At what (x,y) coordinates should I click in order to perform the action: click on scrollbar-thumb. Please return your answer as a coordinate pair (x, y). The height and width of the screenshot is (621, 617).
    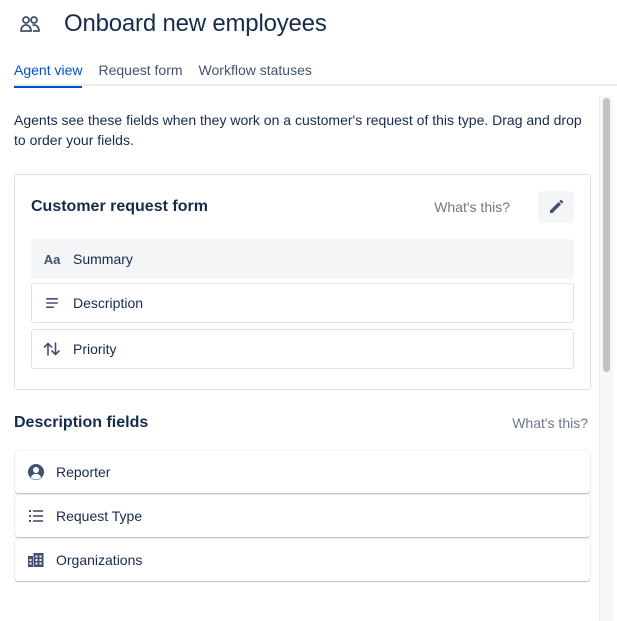
    Looking at the image, I should click on (606, 235).